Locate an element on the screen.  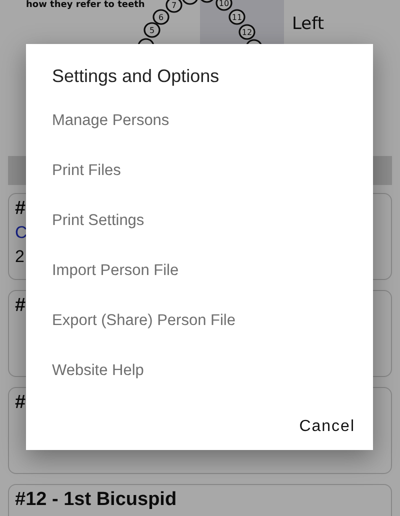
tooth-number: 5 is located at coordinates (152, 30).